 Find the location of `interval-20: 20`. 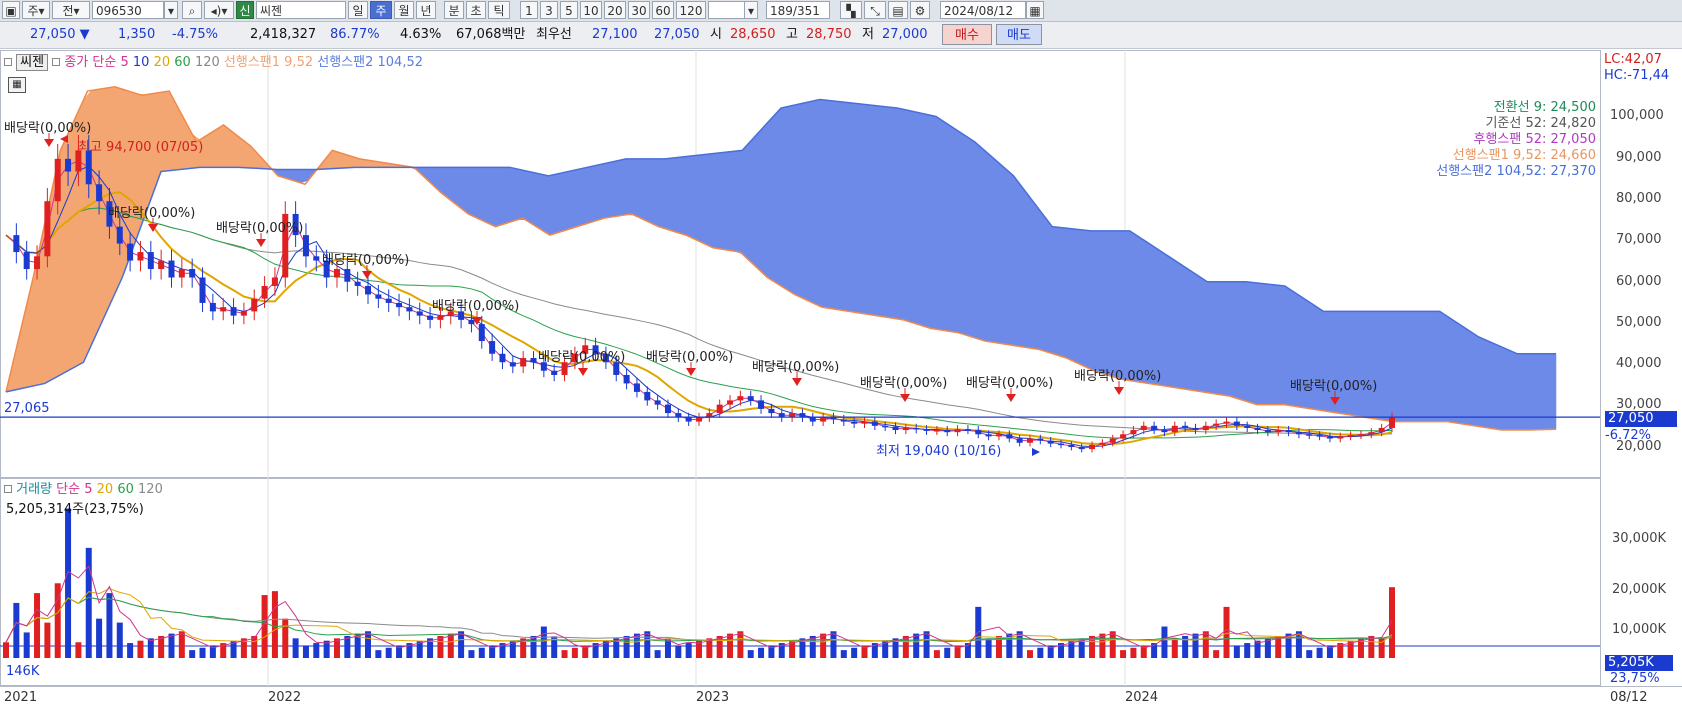

interval-20: 20 is located at coordinates (615, 10).